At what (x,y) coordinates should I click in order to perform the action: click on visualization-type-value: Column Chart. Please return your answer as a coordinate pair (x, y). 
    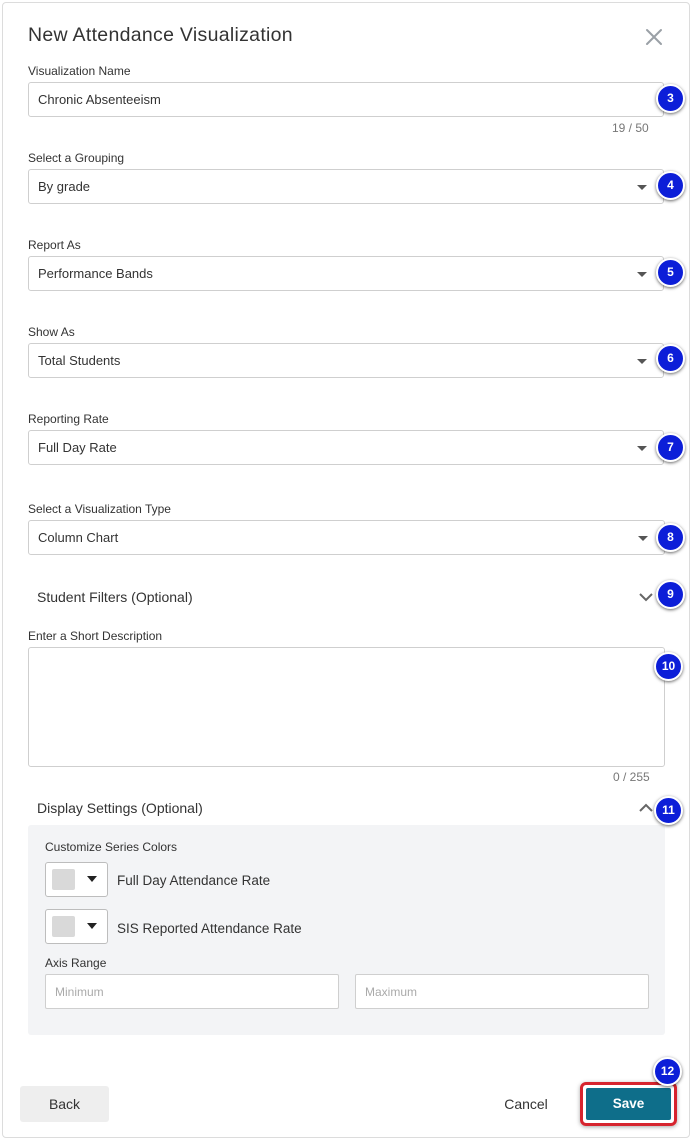
    Looking at the image, I should click on (78, 537).